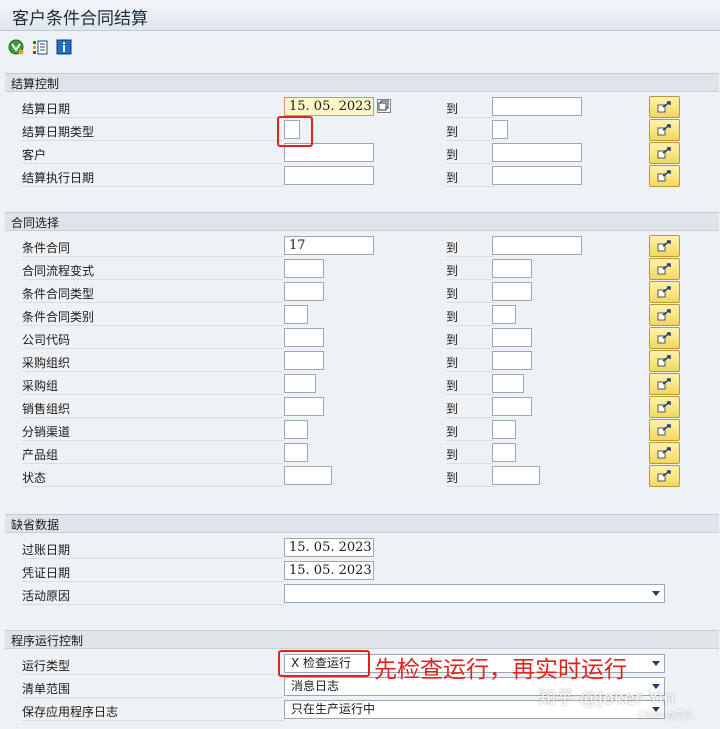  I want to click on customer-row: 客户 到, so click(362, 153).